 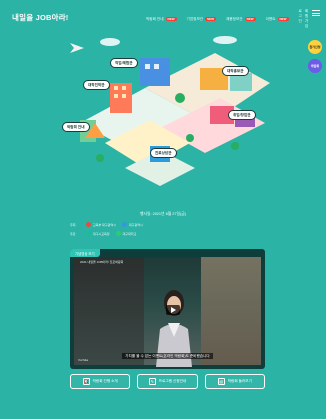 I want to click on zone-label-text: 직업/체험관, so click(x=124, y=62).